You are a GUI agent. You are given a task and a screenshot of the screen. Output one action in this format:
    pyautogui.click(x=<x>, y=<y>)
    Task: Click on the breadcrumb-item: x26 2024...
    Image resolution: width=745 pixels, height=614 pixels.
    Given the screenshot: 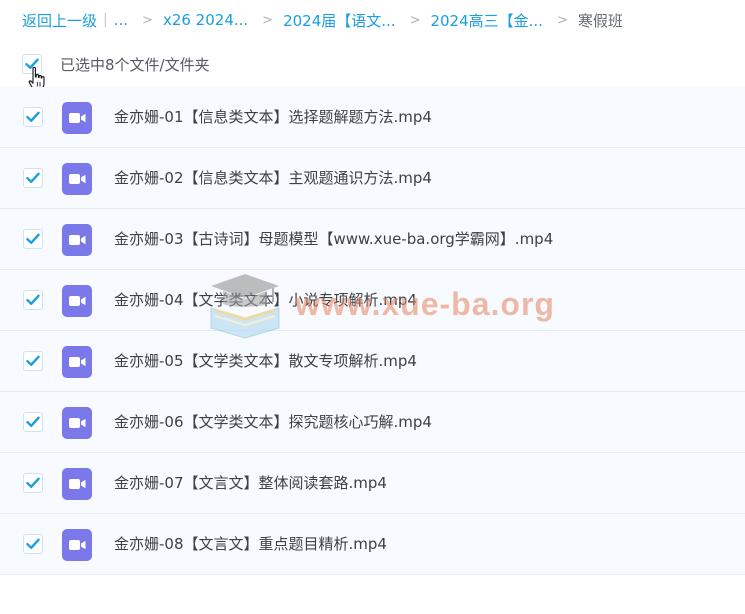 What is the action you would take?
    pyautogui.click(x=205, y=20)
    